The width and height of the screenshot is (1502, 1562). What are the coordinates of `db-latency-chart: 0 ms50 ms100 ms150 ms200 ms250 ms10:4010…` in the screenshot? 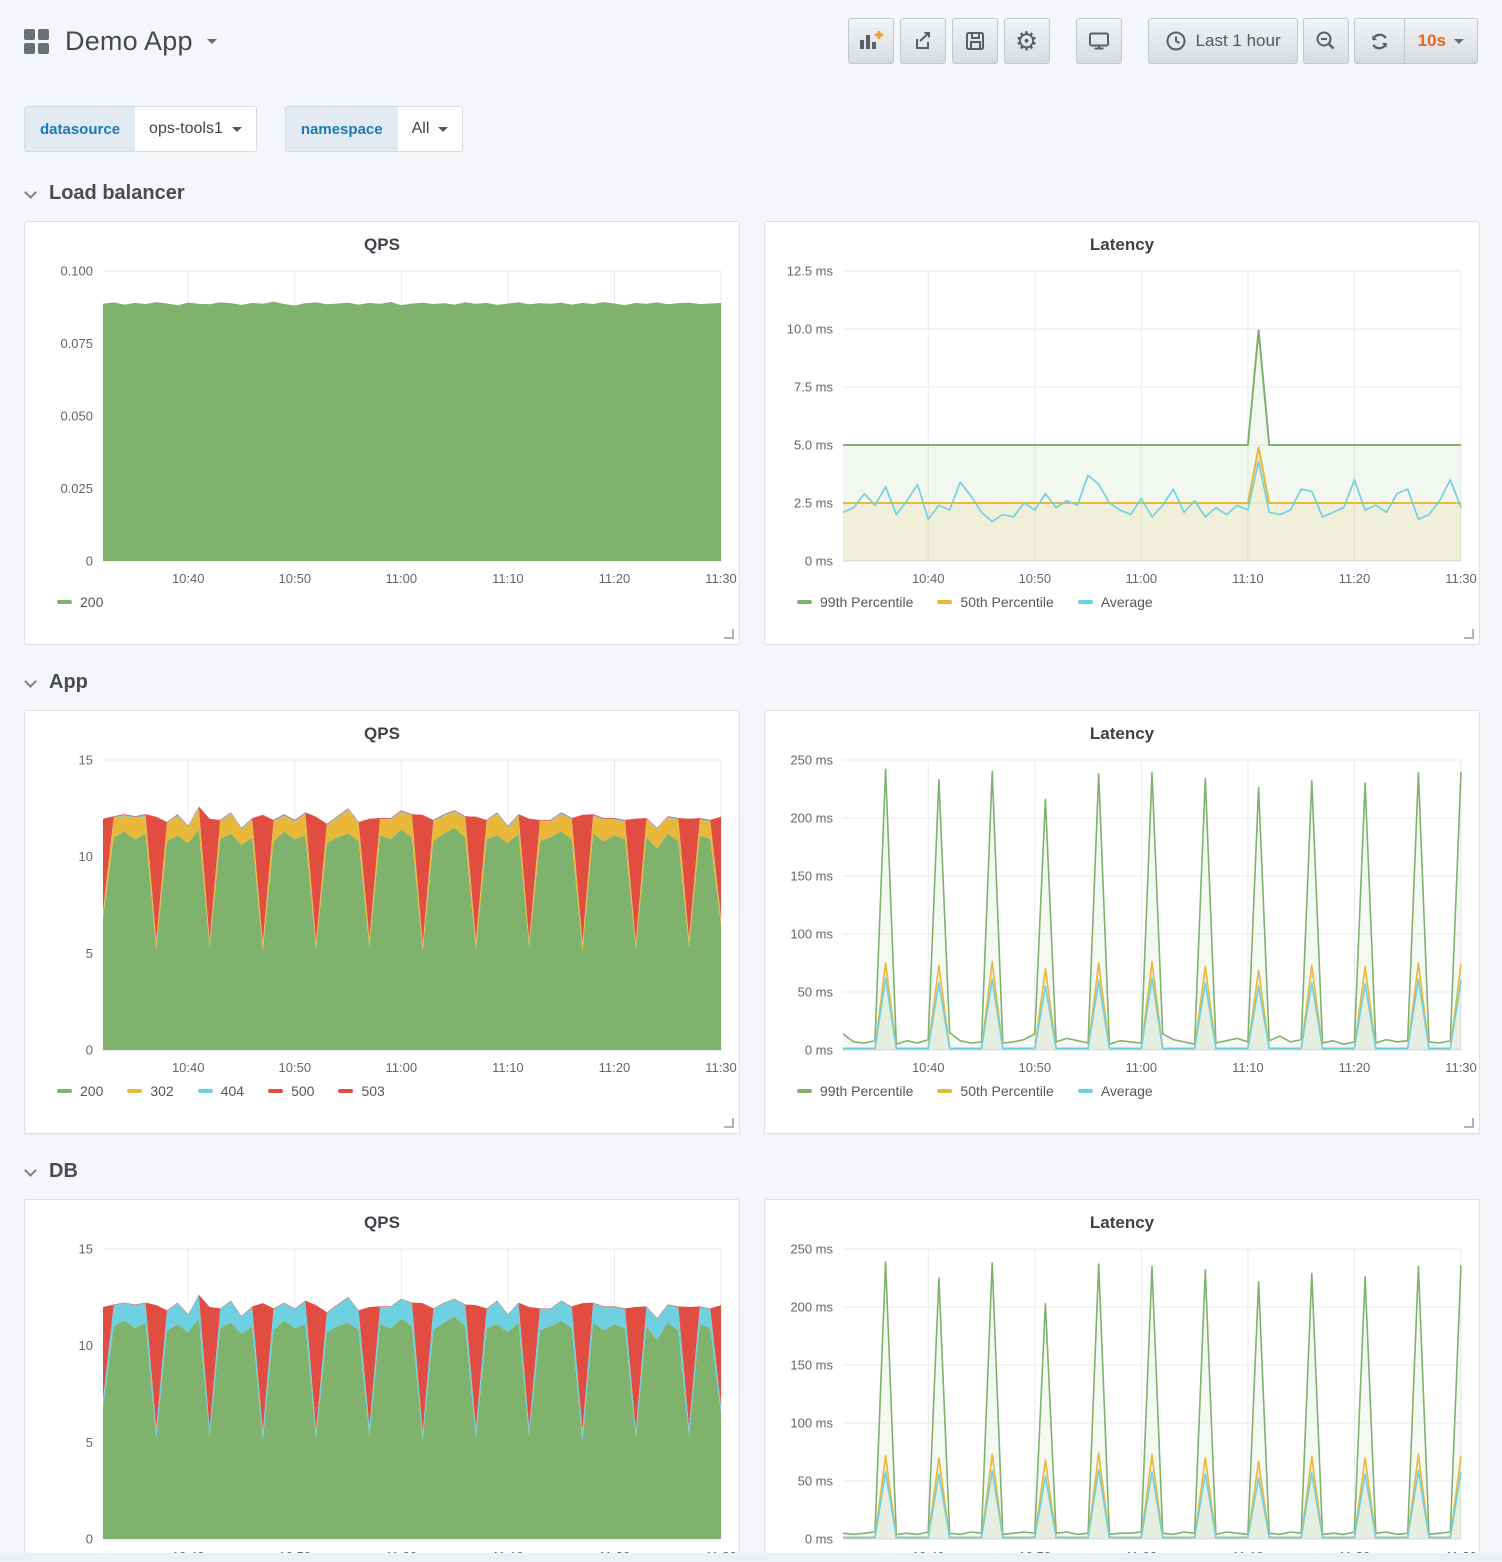 It's located at (1122, 1399).